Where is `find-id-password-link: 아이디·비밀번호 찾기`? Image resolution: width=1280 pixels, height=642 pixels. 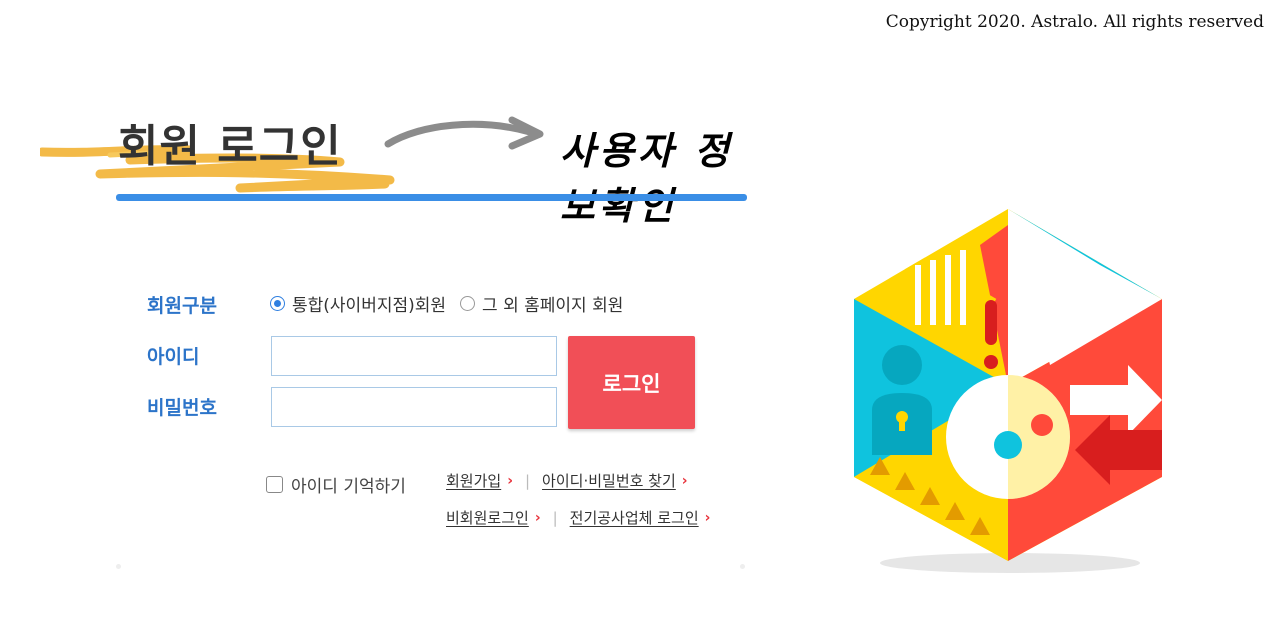 find-id-password-link: 아이디·비밀번호 찾기 is located at coordinates (609, 480).